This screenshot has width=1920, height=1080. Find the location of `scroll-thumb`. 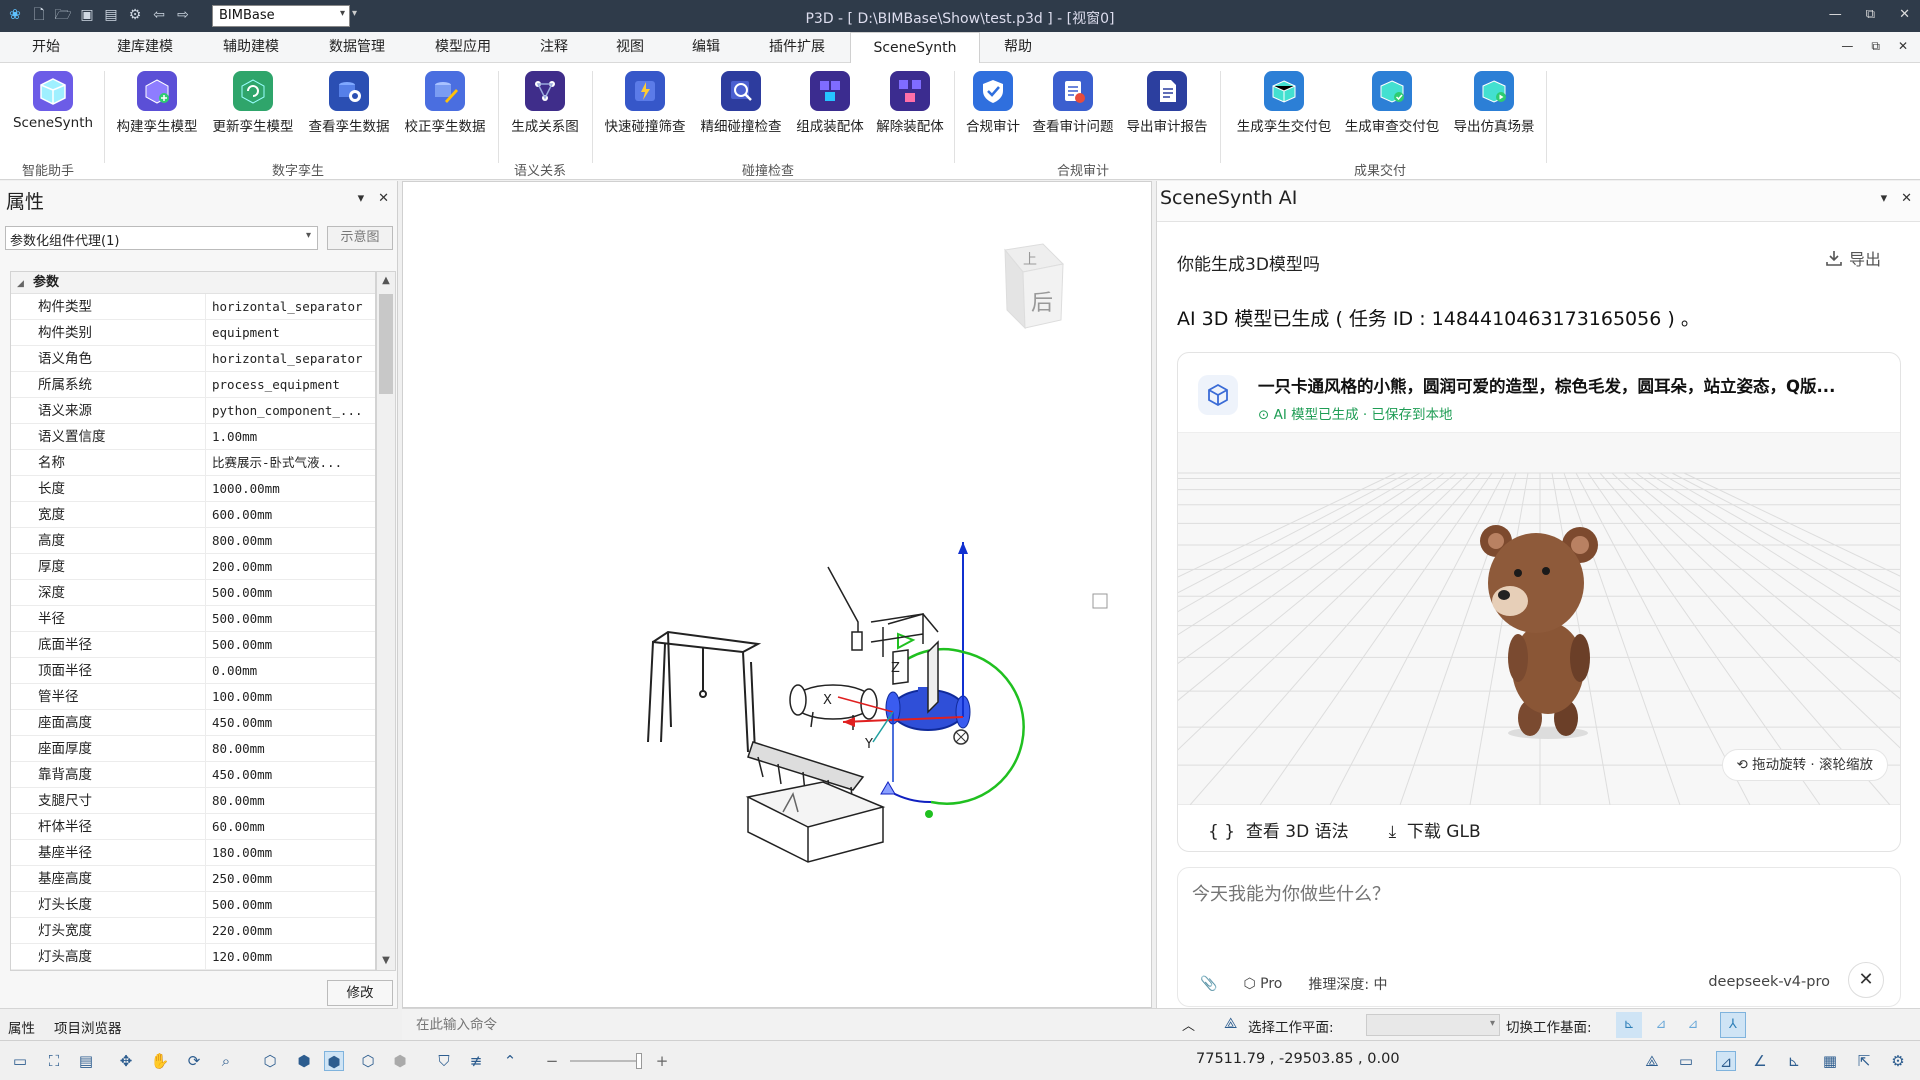

scroll-thumb is located at coordinates (386, 344).